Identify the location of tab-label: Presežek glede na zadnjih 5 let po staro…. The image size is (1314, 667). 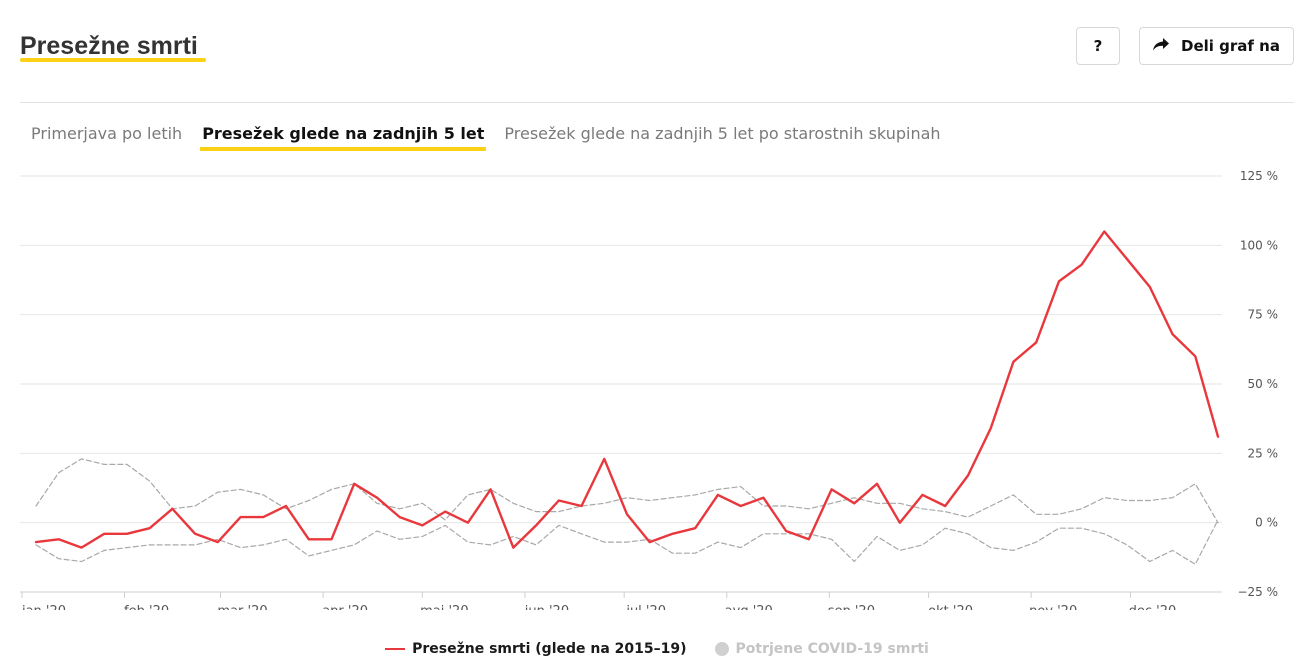
(722, 133).